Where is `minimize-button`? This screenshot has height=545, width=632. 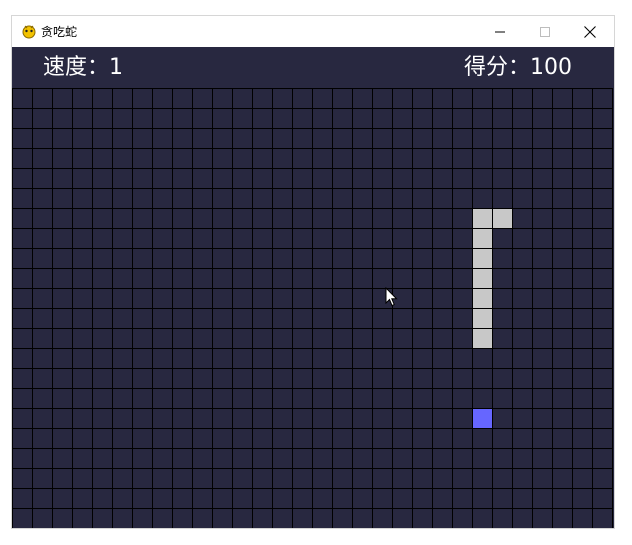
minimize-button is located at coordinates (499, 31).